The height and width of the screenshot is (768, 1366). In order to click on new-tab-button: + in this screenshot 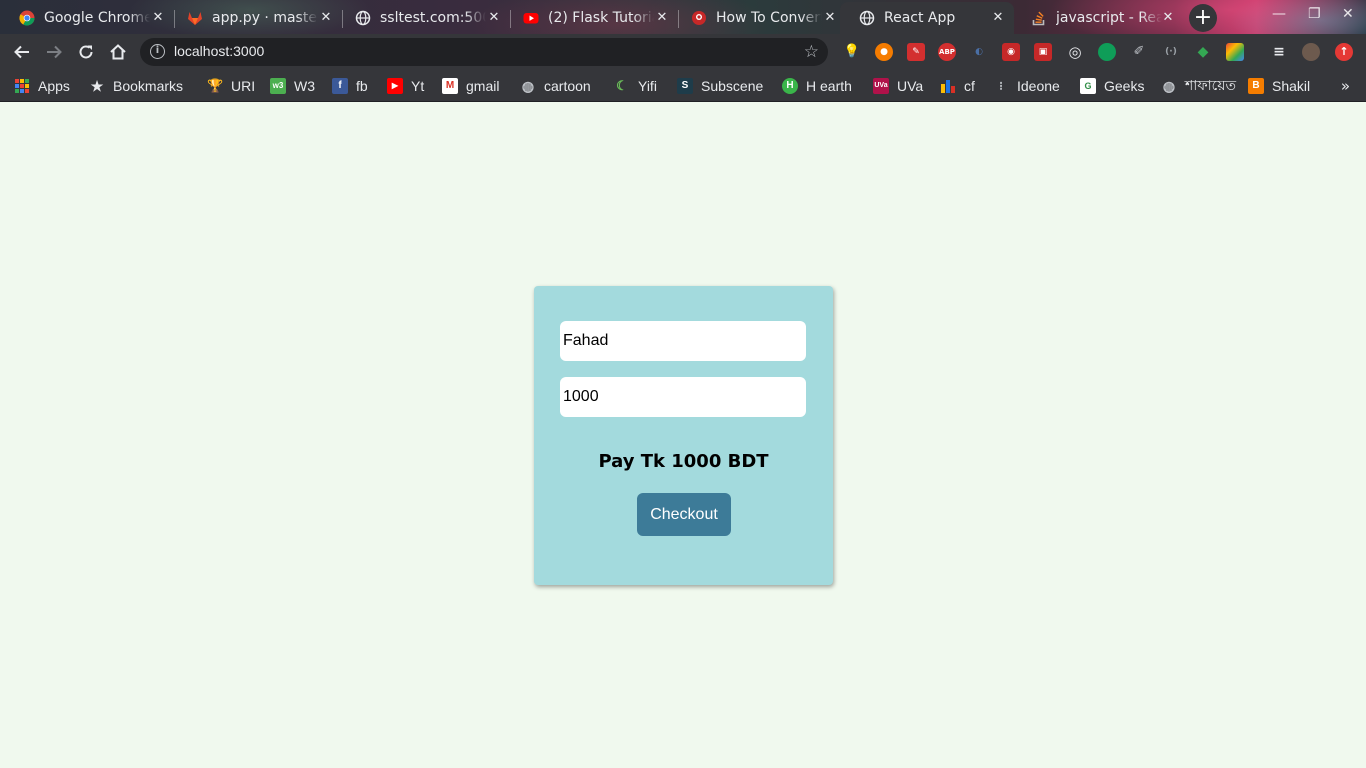, I will do `click(1203, 18)`.